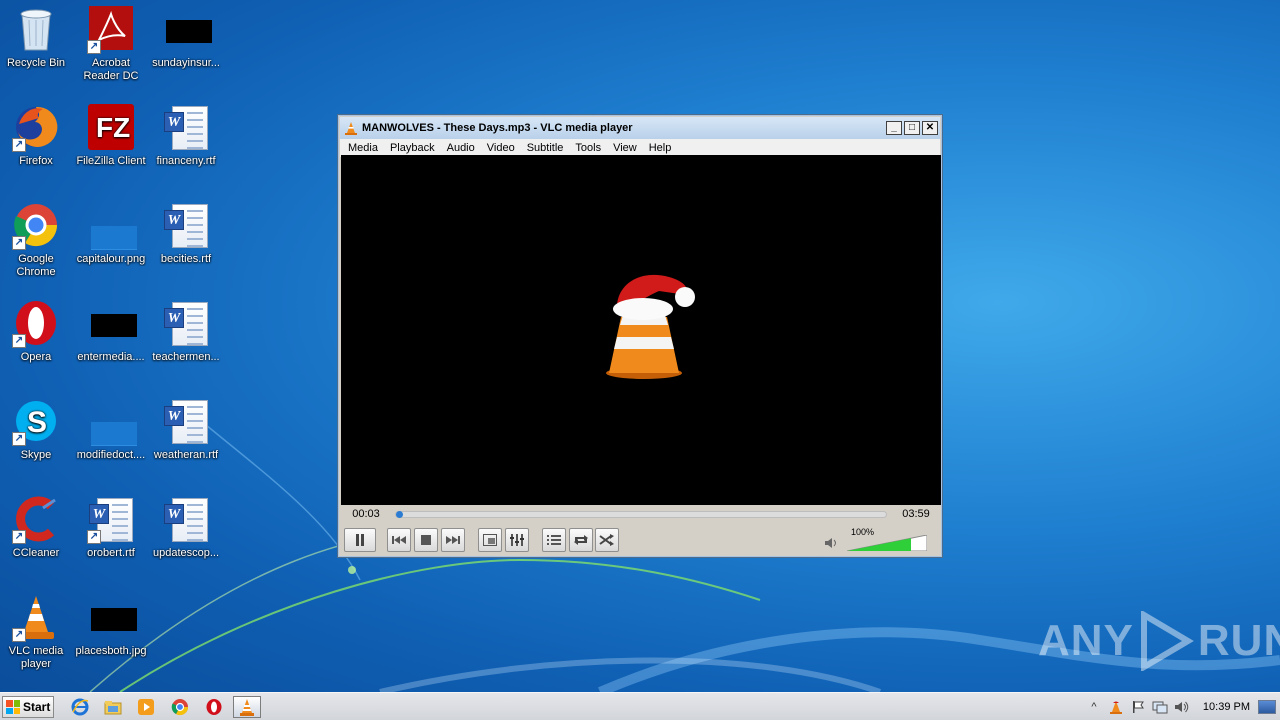 Image resolution: width=1280 pixels, height=720 pixels. Describe the element at coordinates (28, 707) in the screenshot. I see `start-button: Start` at that location.